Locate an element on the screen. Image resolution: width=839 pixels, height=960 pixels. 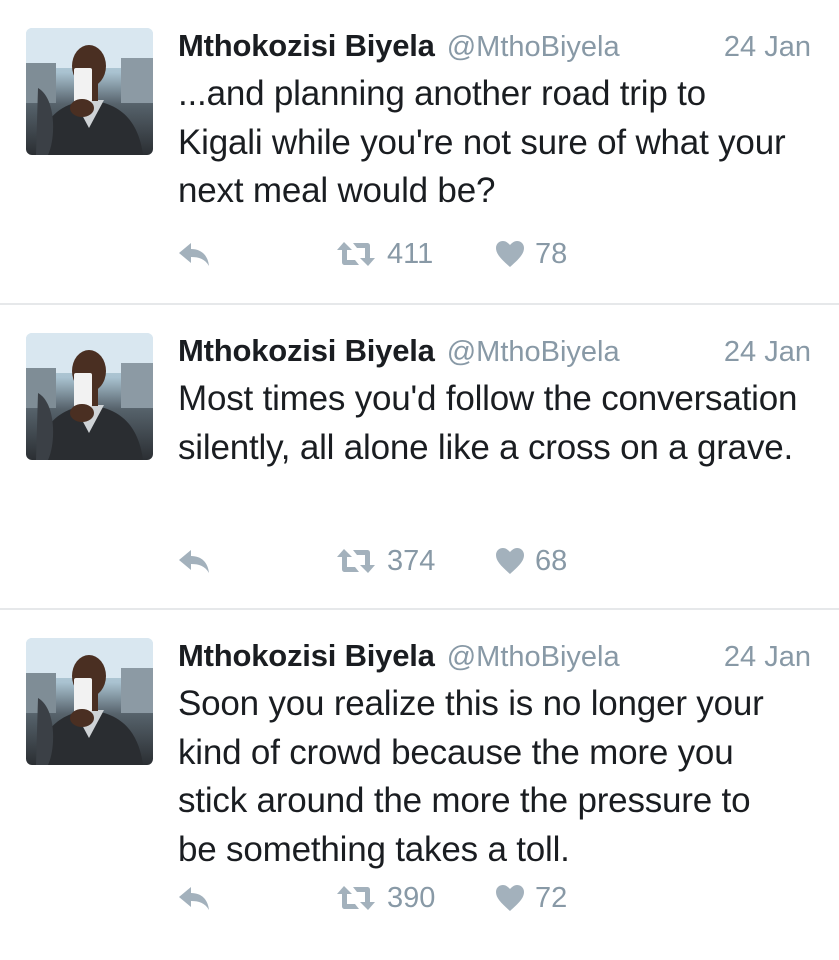
retweet-button: 390 is located at coordinates (385, 898).